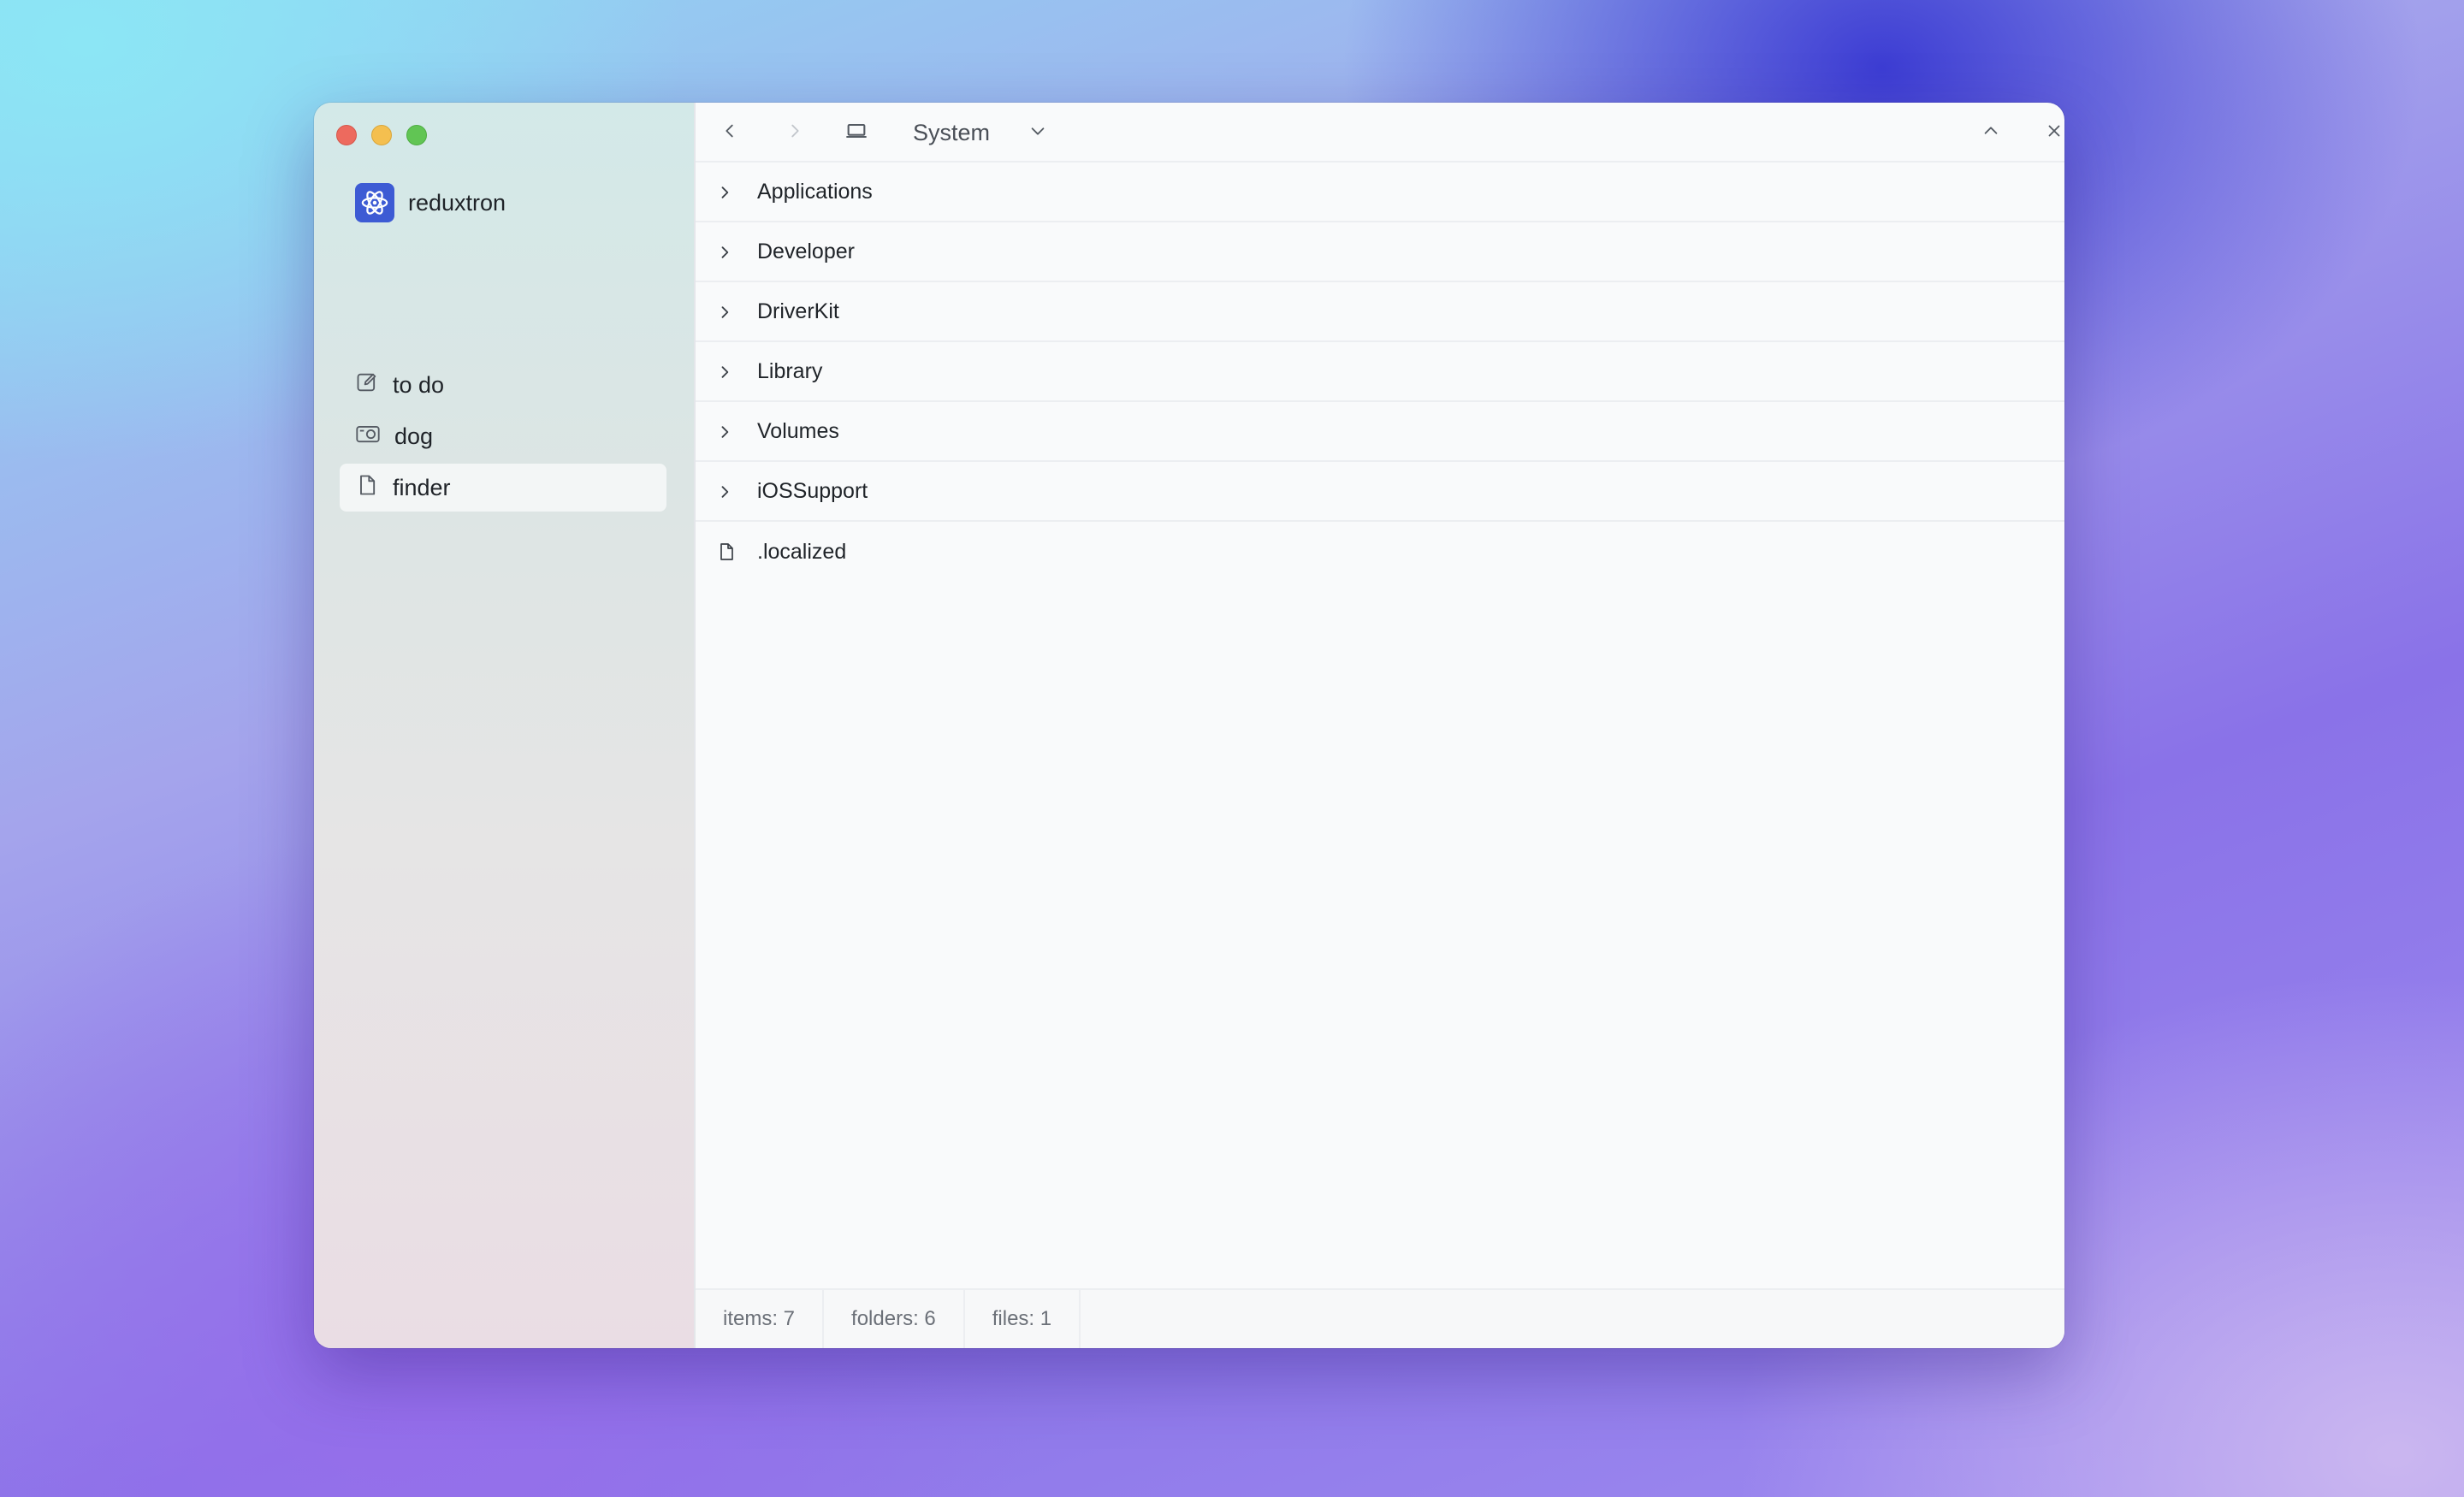  I want to click on folder-name: iOSSupport, so click(812, 490).